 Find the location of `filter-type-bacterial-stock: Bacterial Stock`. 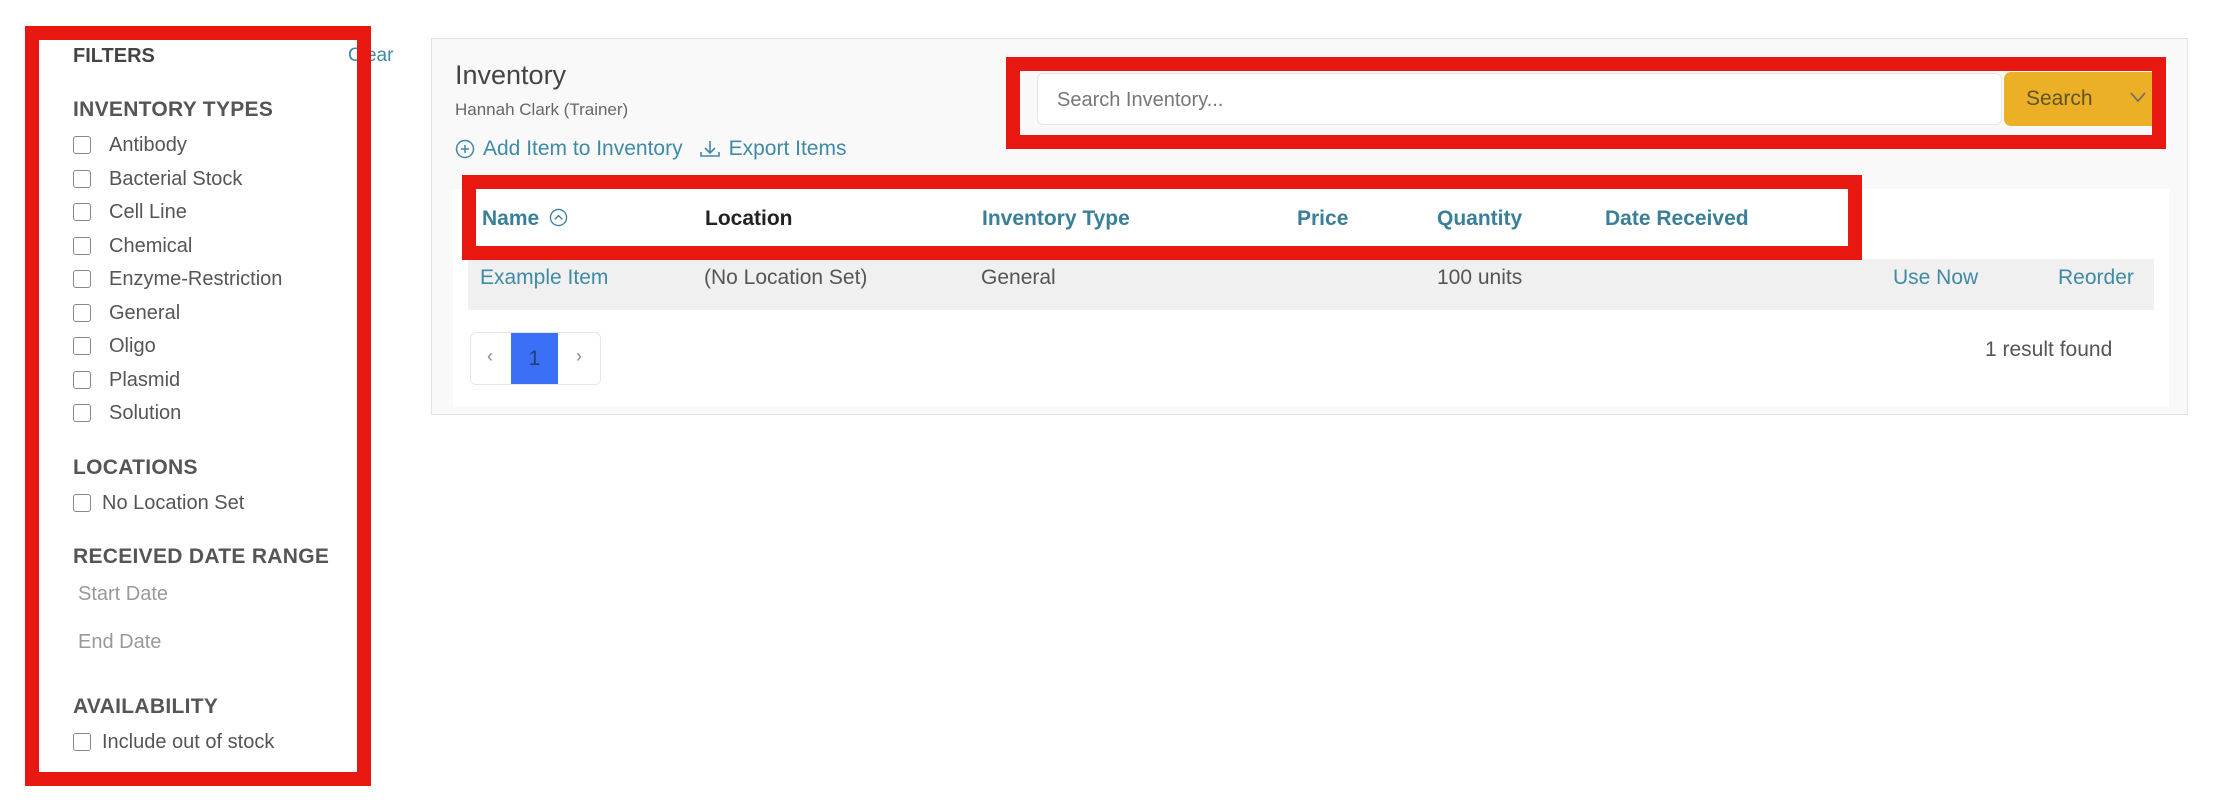

filter-type-bacterial-stock: Bacterial Stock is located at coordinates (157, 179).